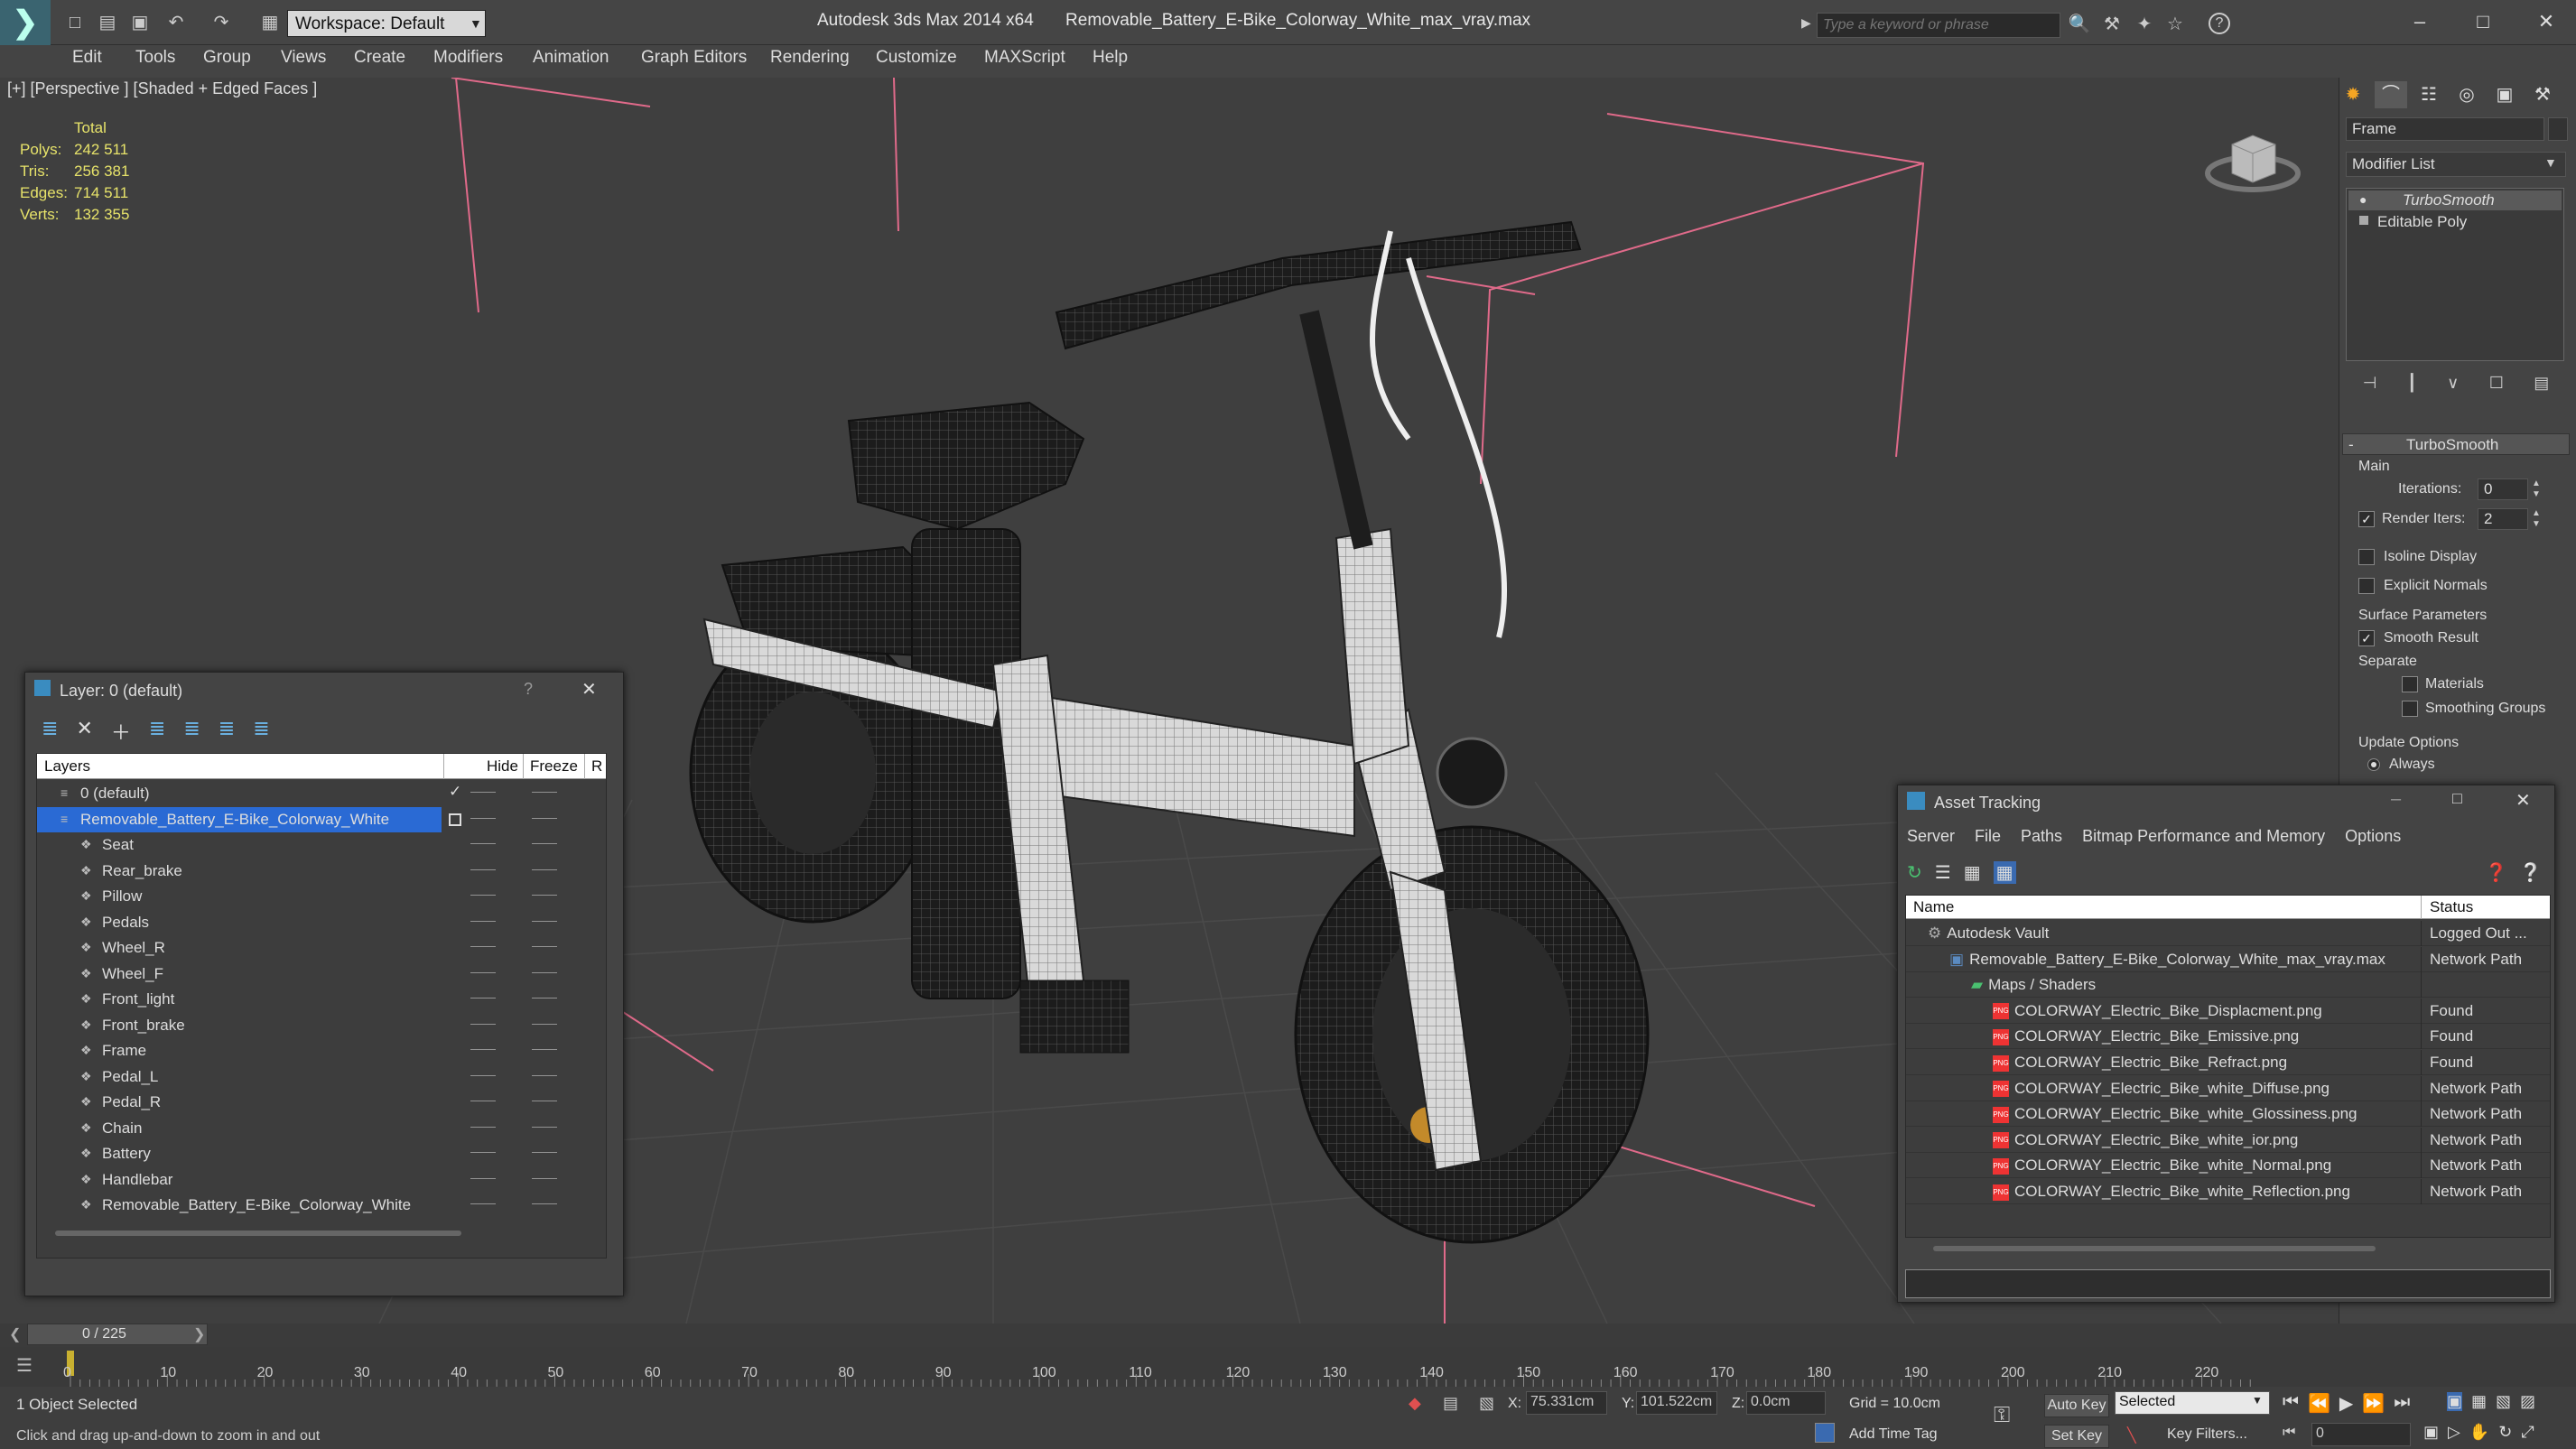  What do you see at coordinates (1943, 872) in the screenshot?
I see `list-view-icon: ☰` at bounding box center [1943, 872].